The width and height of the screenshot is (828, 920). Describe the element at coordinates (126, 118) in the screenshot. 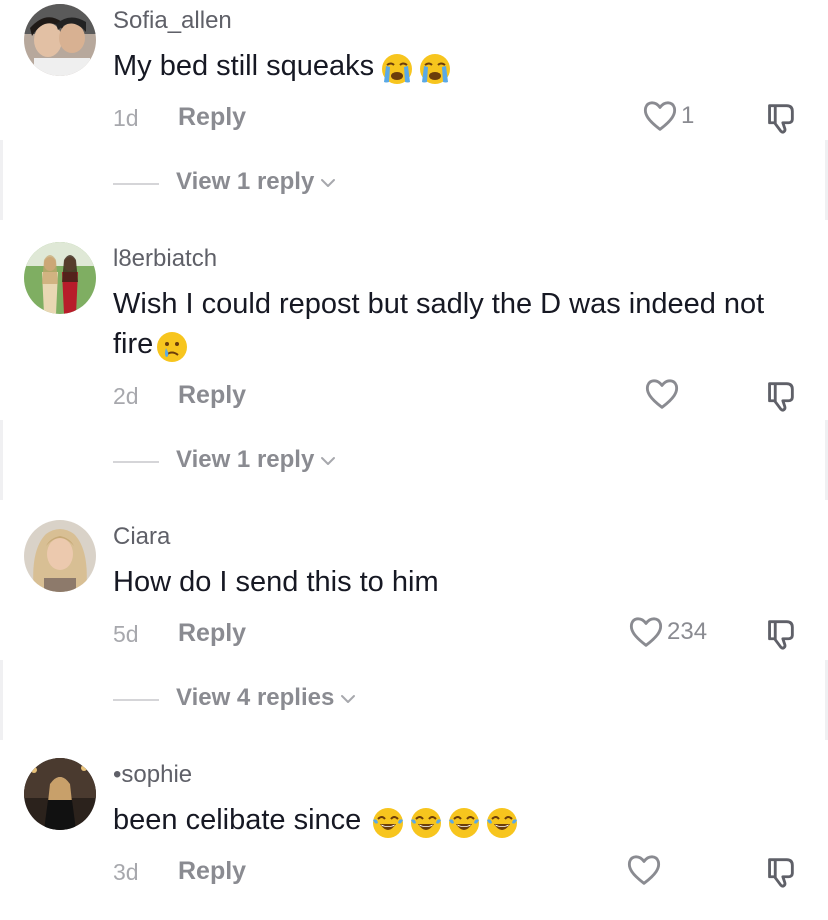

I see `comment-timestamp: 1d` at that location.